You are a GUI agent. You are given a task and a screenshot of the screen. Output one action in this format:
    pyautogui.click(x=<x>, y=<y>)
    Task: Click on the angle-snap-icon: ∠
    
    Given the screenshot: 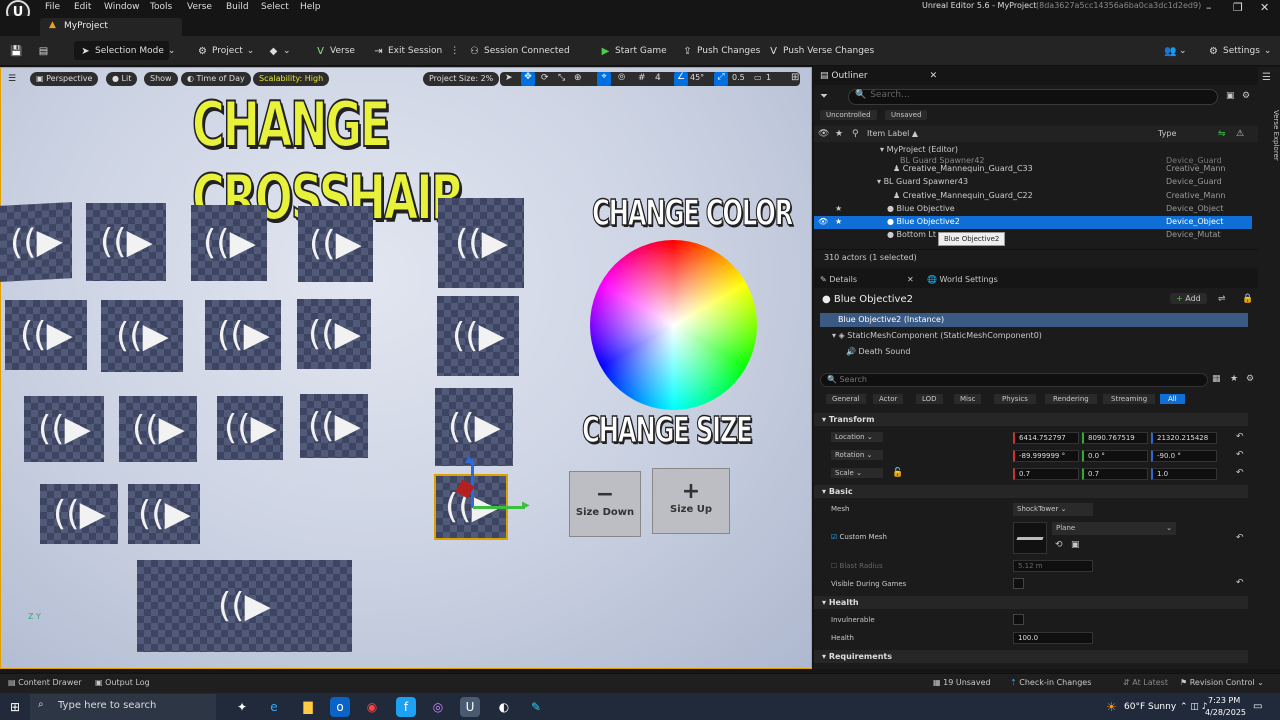 What is the action you would take?
    pyautogui.click(x=681, y=79)
    